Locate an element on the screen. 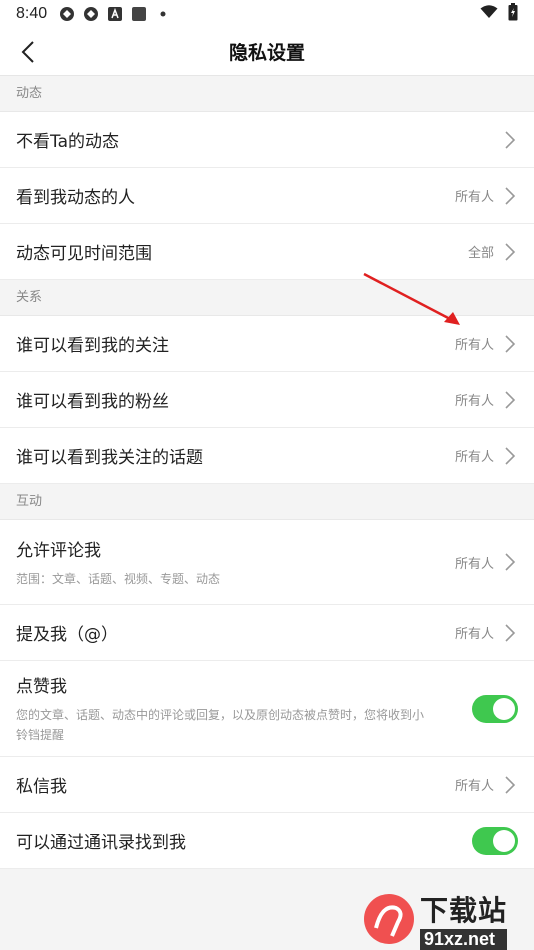 Image resolution: width=534 pixels, height=950 pixels. row-who-sees-my-moments: 看到我动态的人 所有人 is located at coordinates (267, 196).